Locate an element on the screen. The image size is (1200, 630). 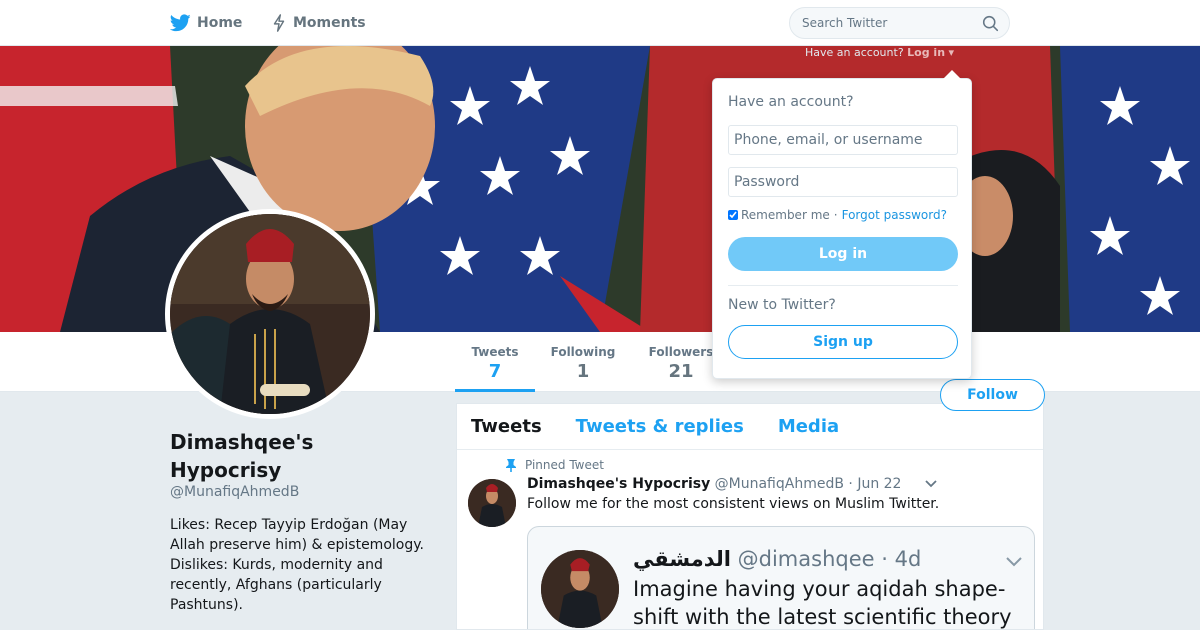
stat-followers: Followers 21 is located at coordinates (681, 362).